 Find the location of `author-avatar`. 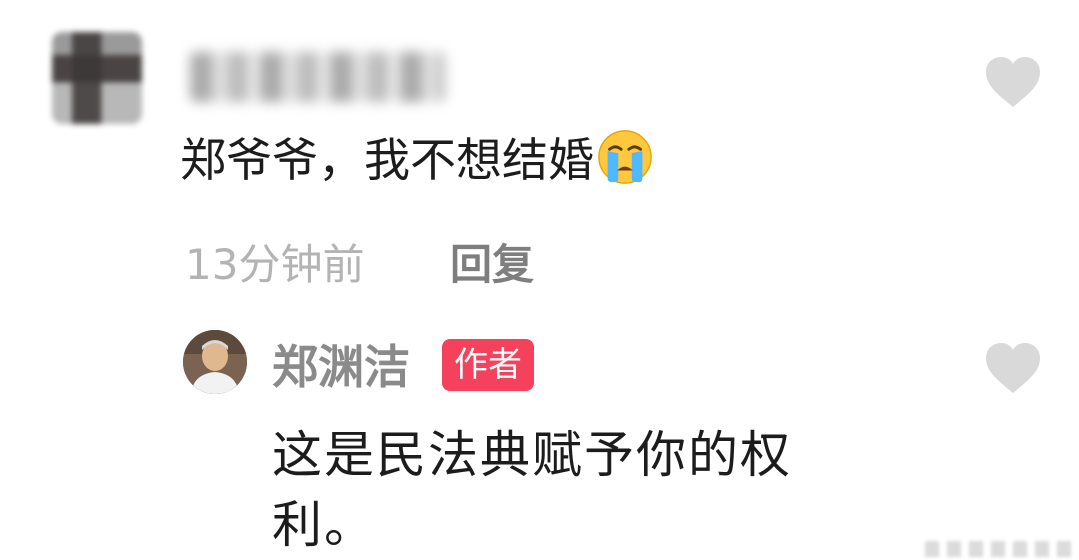

author-avatar is located at coordinates (215, 362).